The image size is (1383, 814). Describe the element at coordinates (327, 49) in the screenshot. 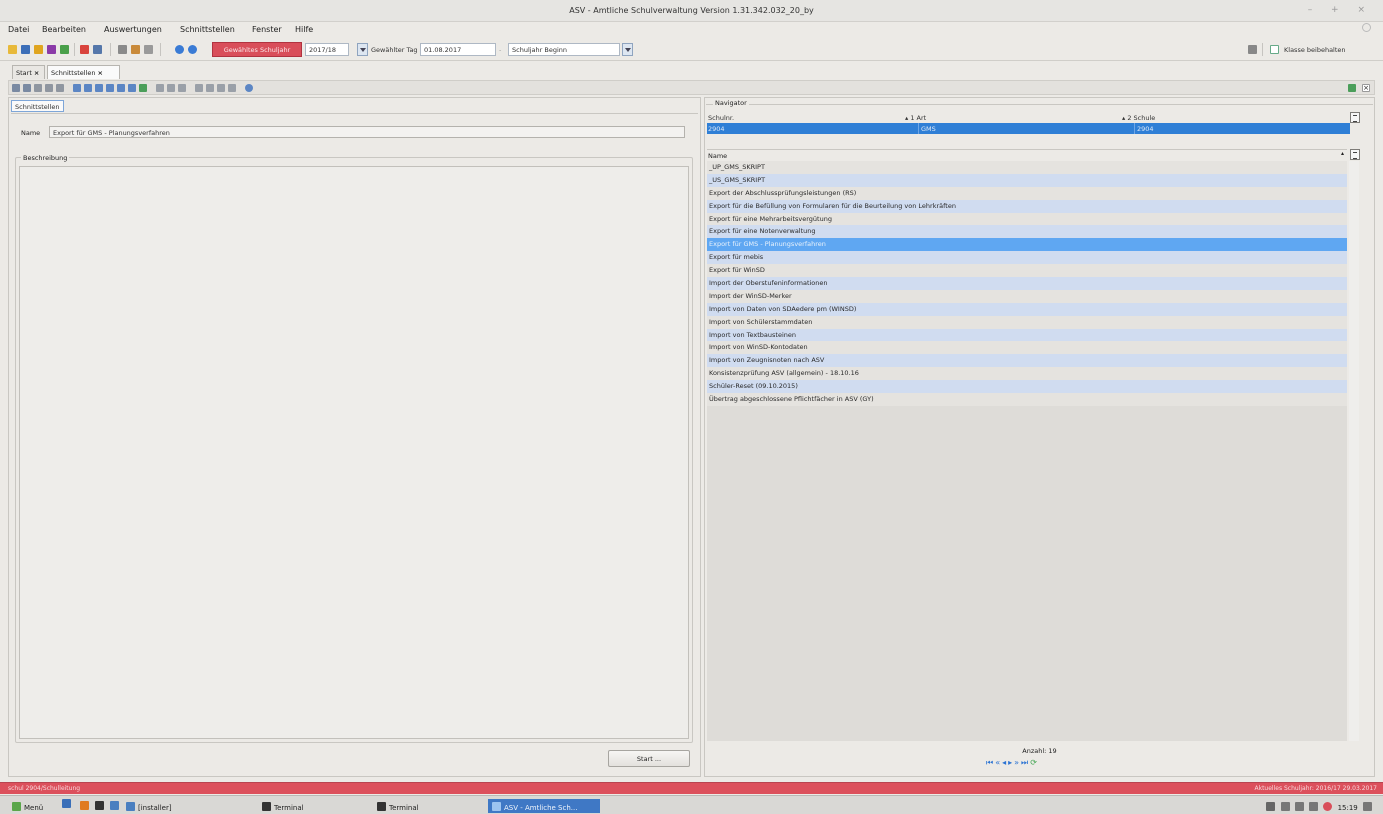

I see `schoolyear-combo: 2017/18` at that location.